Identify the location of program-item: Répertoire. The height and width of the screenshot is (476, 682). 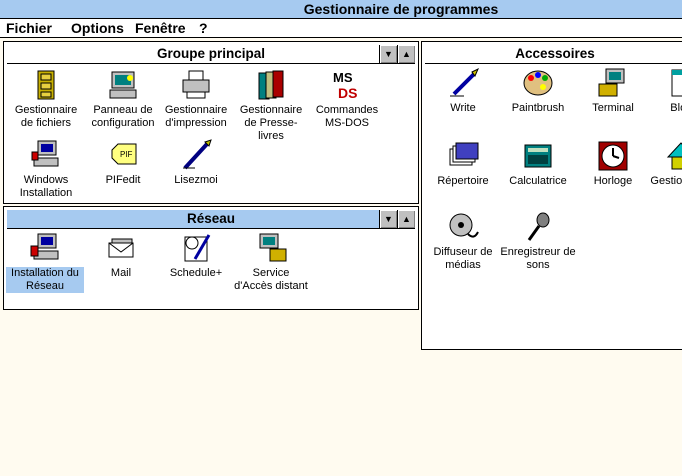
(463, 163).